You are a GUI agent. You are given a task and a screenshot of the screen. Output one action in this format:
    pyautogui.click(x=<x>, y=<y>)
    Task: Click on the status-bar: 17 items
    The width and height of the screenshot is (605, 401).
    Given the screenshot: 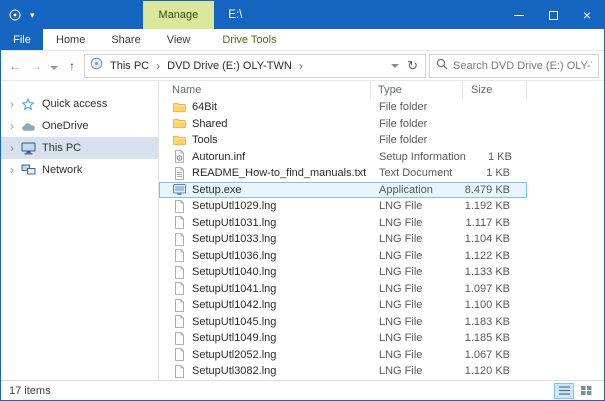 What is the action you would take?
    pyautogui.click(x=302, y=390)
    